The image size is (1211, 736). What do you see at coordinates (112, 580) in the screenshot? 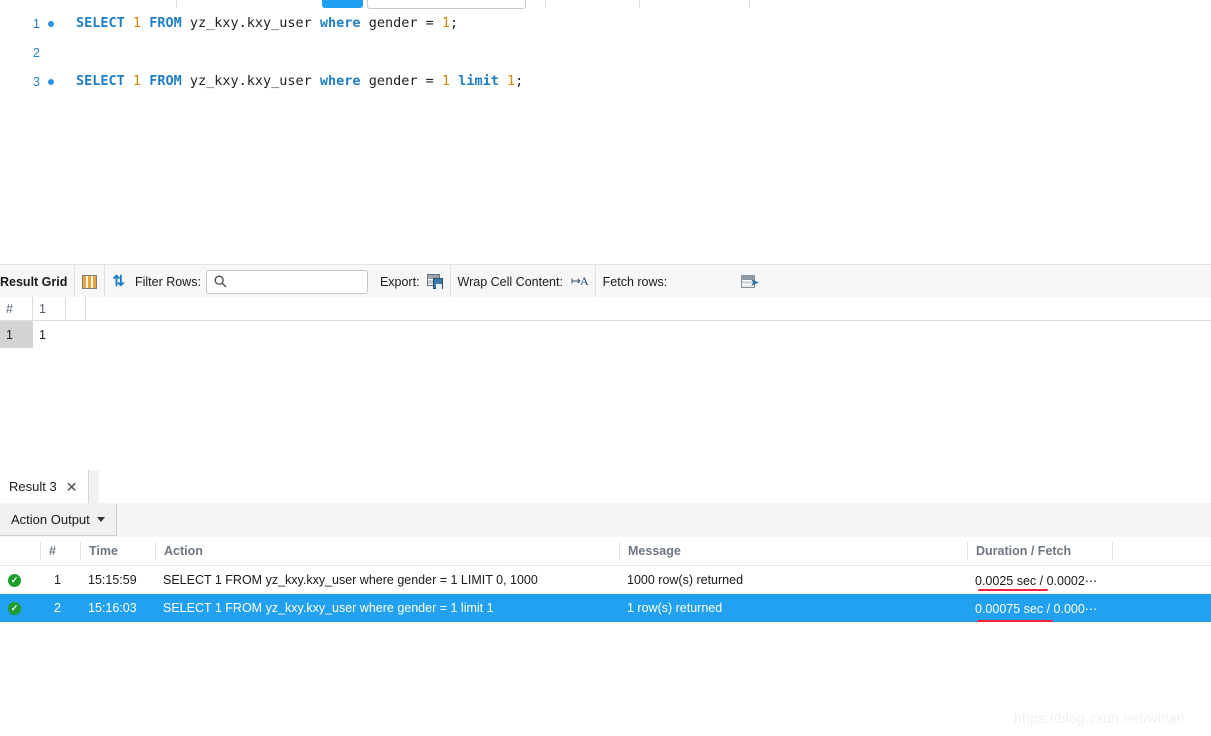
I see `row-time: 15:15:59` at bounding box center [112, 580].